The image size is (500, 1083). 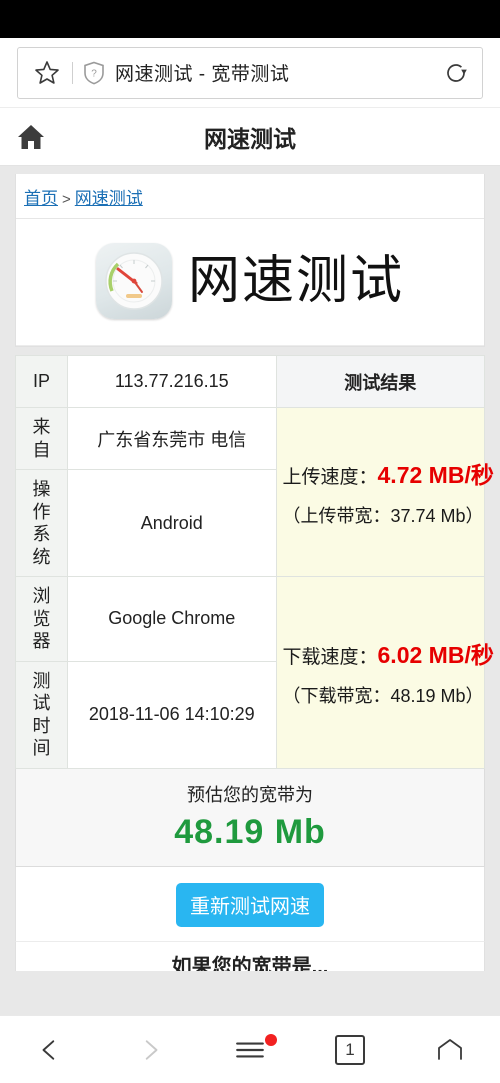 What do you see at coordinates (275, 72) in the screenshot?
I see `address-bar-title: 网速测试 - 宽带测试` at bounding box center [275, 72].